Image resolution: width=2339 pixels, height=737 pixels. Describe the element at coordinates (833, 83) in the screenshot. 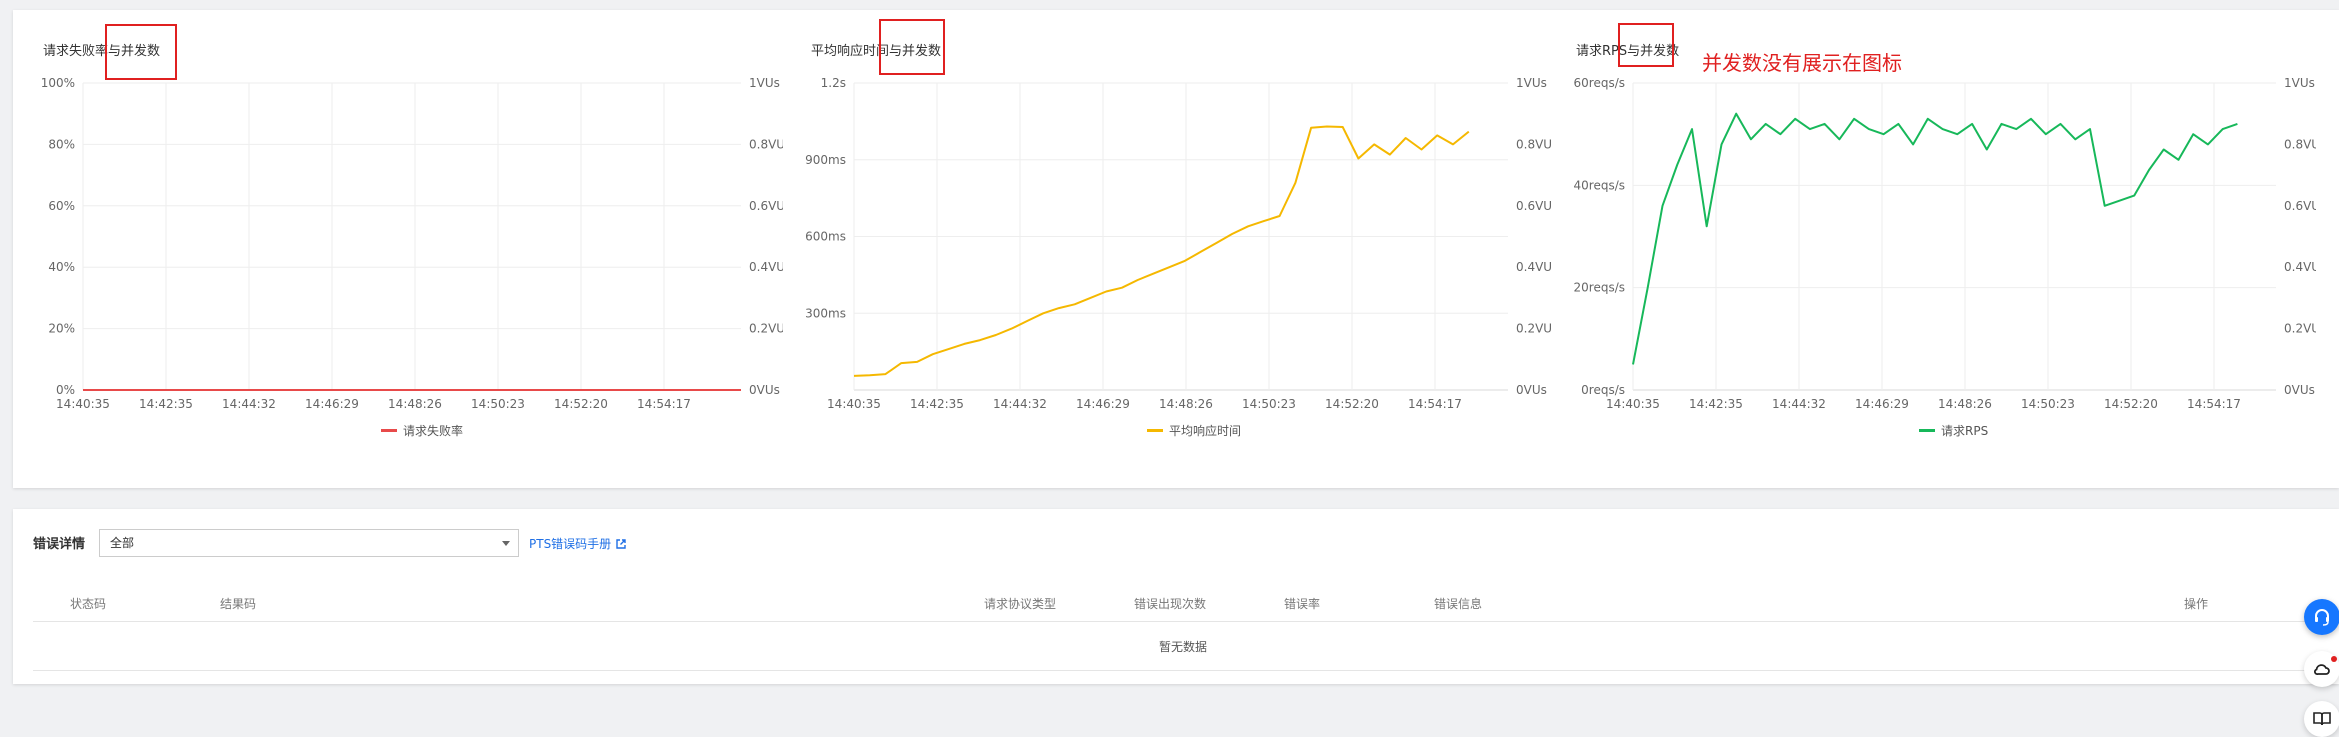

I see `y-tick-label: 1.2s` at that location.